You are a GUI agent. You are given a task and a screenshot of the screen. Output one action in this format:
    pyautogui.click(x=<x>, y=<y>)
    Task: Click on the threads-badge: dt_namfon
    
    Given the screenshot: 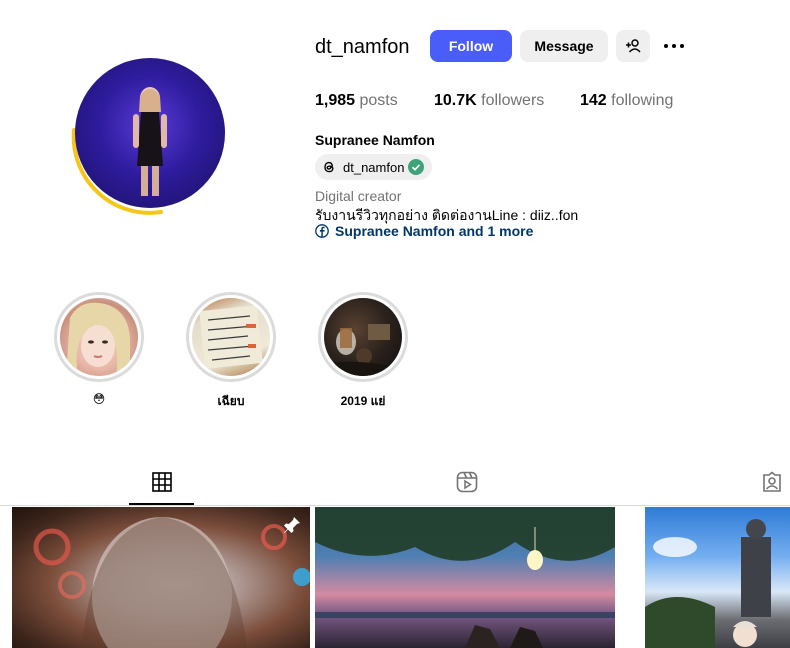 What is the action you would take?
    pyautogui.click(x=374, y=167)
    